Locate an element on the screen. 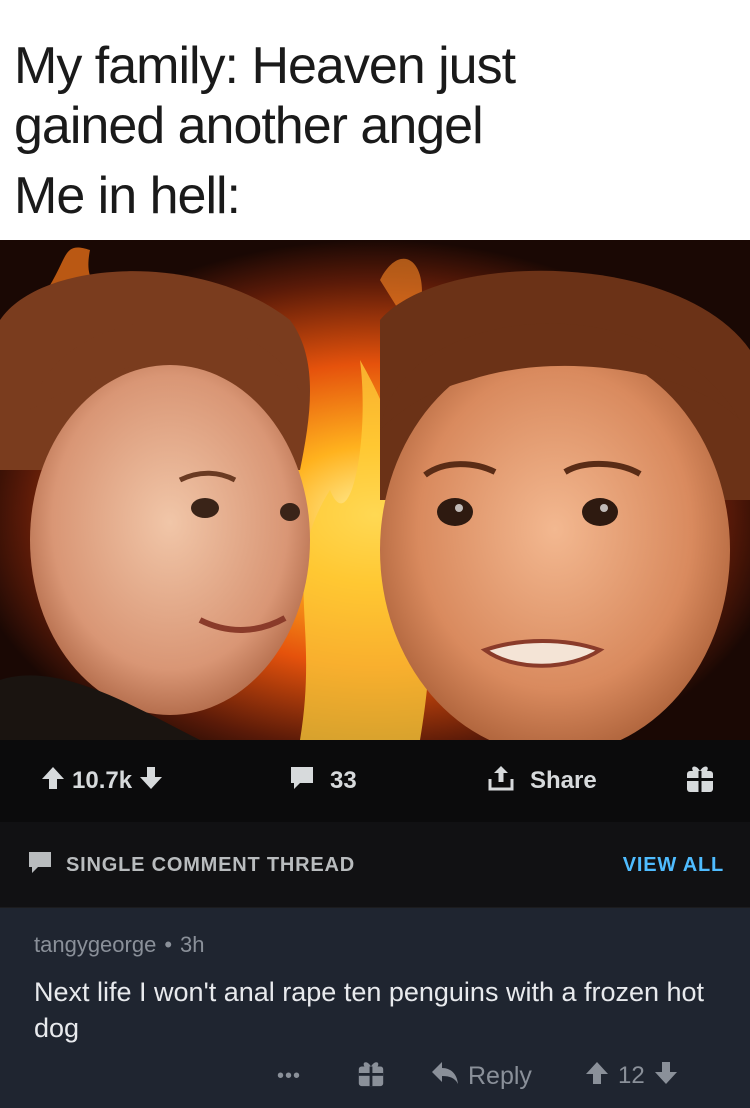 This screenshot has width=750, height=1108. share-label: Share is located at coordinates (563, 780).